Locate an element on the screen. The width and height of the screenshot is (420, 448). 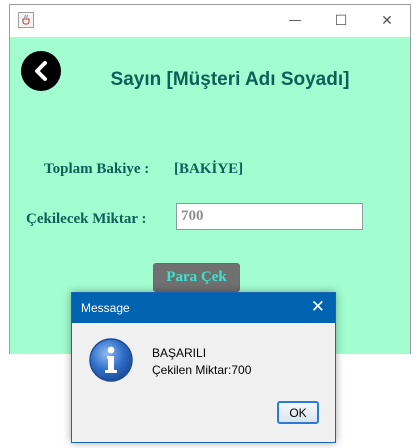
java-cup-icon is located at coordinates (26, 20).